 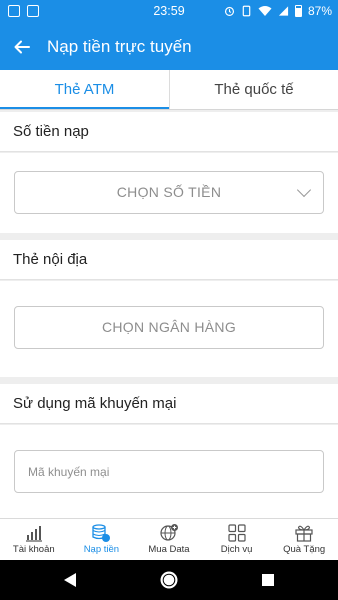 I want to click on nav-item-label: Tài khoản, so click(x=33, y=549).